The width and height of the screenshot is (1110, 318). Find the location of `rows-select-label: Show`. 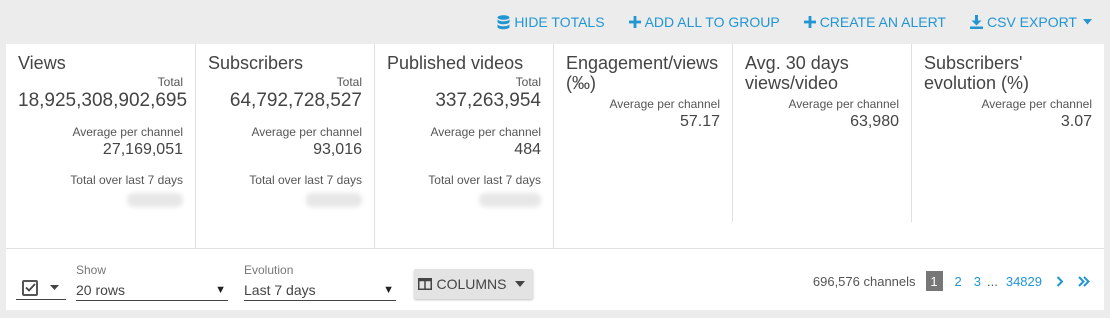

rows-select-label: Show is located at coordinates (91, 270).